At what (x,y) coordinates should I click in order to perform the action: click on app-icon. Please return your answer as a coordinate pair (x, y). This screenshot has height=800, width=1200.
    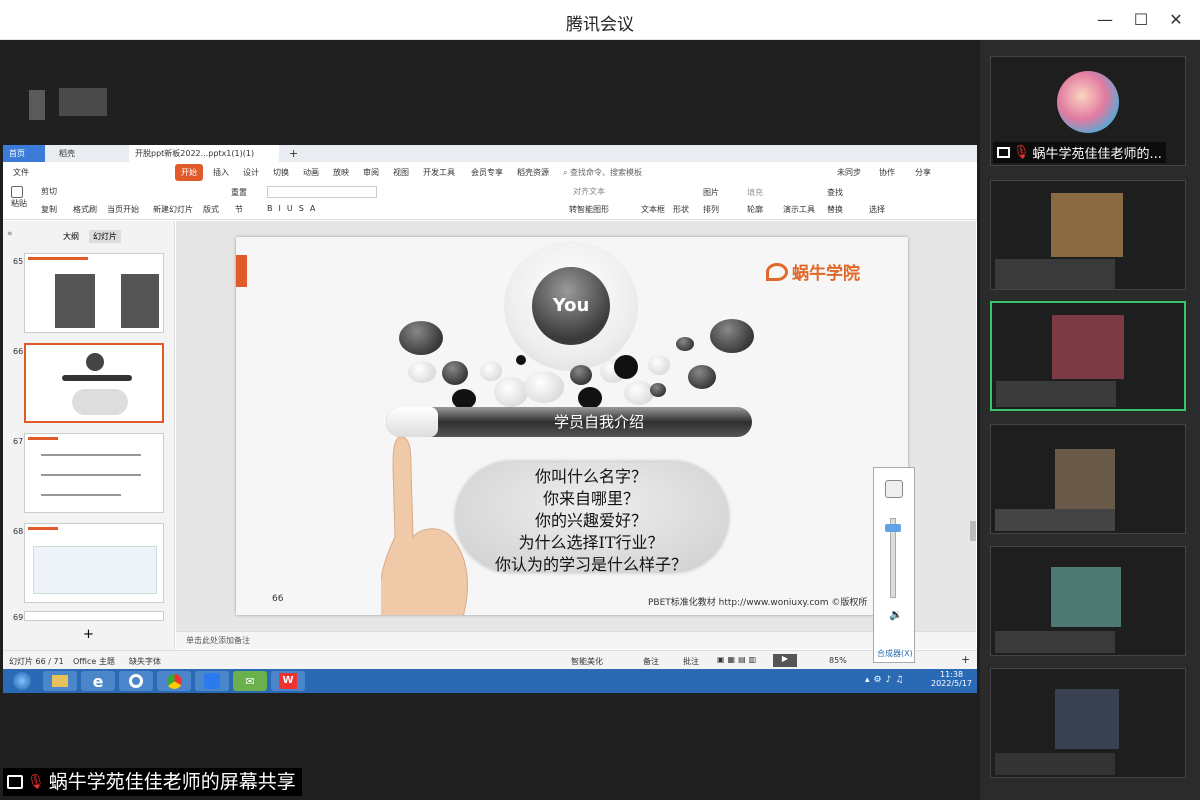
    Looking at the image, I should click on (136, 681).